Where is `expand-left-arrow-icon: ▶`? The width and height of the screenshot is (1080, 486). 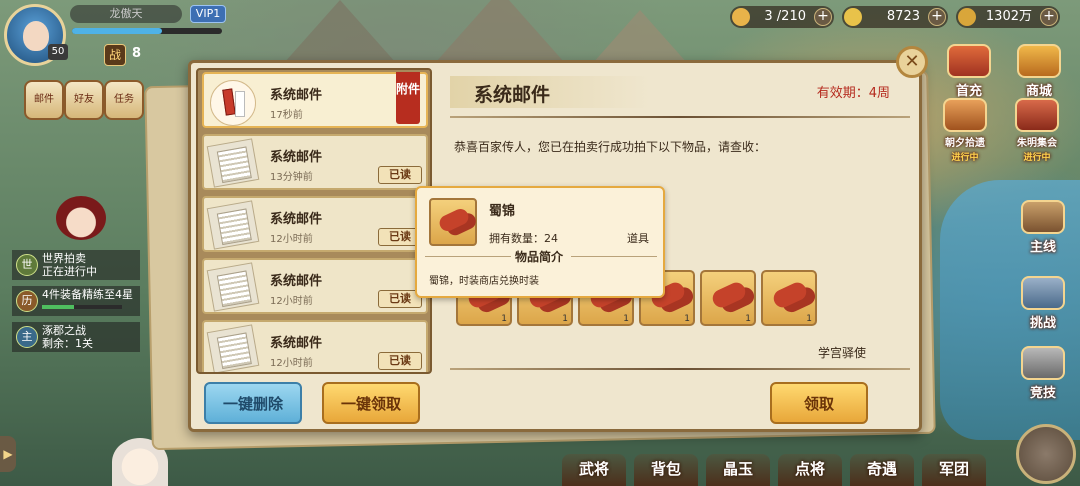 expand-left-arrow-icon: ▶ is located at coordinates (8, 454).